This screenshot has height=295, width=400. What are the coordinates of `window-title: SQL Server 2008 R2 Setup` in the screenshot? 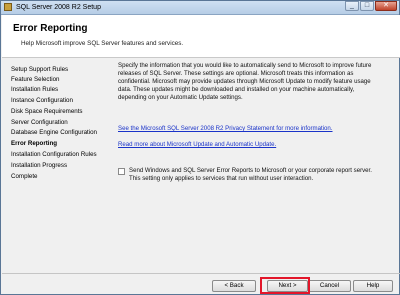 It's located at (58, 7).